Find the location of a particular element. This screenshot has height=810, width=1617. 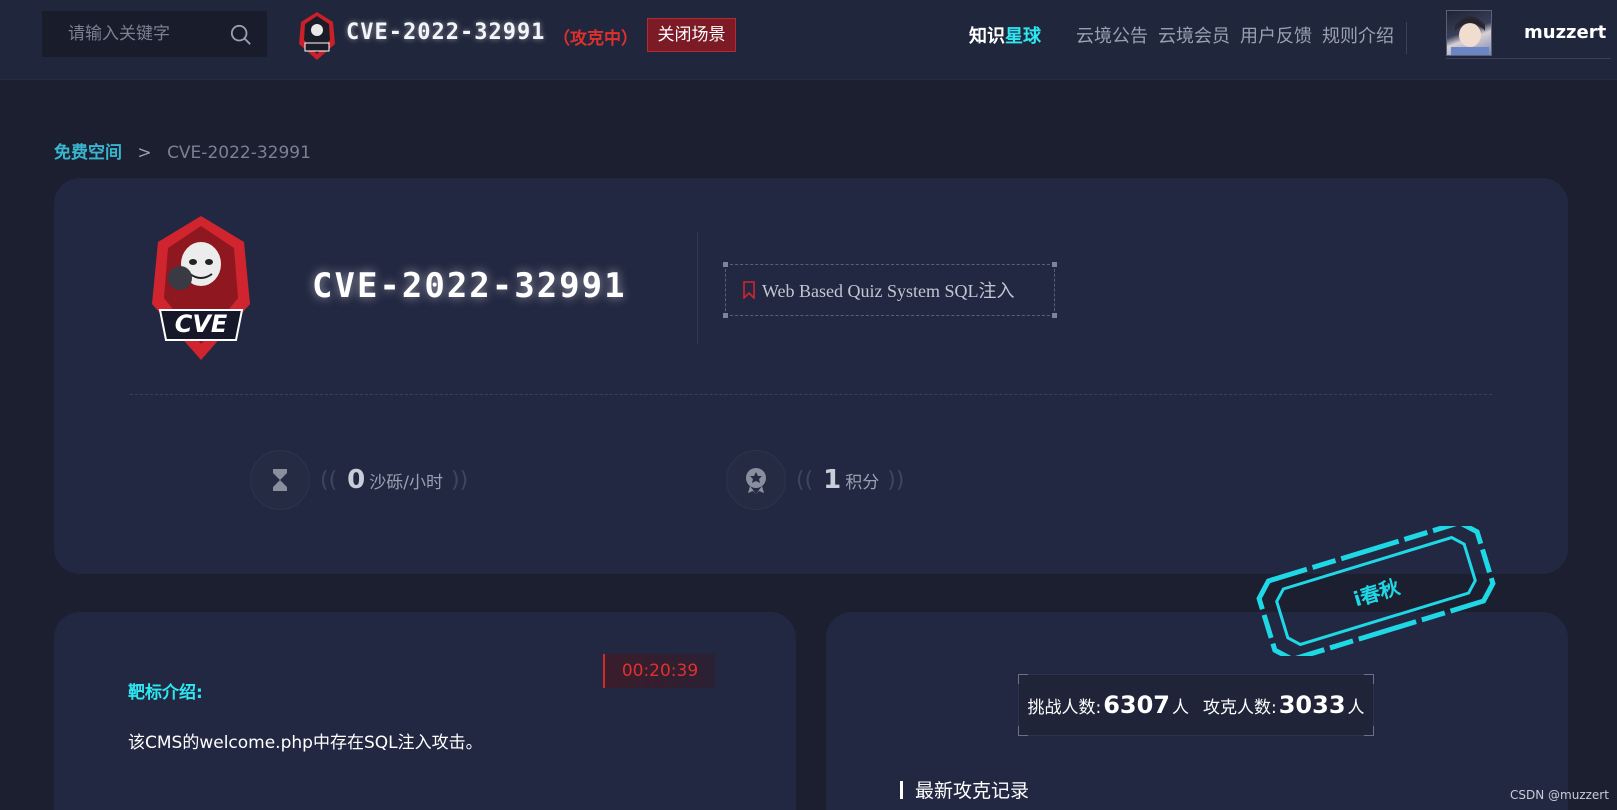

scene-title: CVE-2022-32991 is located at coordinates (446, 32).